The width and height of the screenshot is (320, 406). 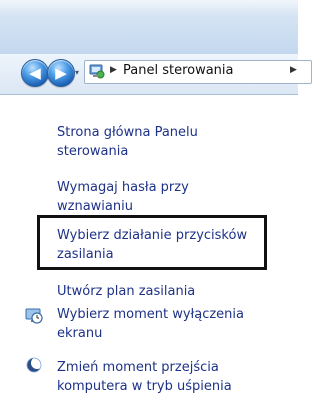 I want to click on forward-button: ▶, so click(x=61, y=73).